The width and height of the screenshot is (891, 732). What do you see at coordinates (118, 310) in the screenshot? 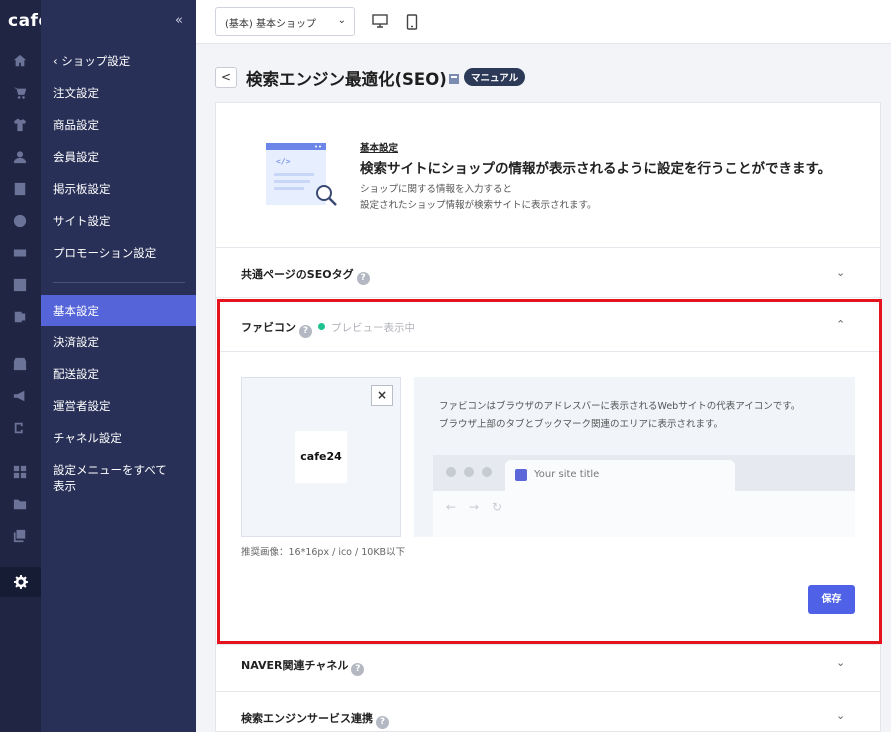
I see `sidebar-item-basic: 基本設定` at bounding box center [118, 310].